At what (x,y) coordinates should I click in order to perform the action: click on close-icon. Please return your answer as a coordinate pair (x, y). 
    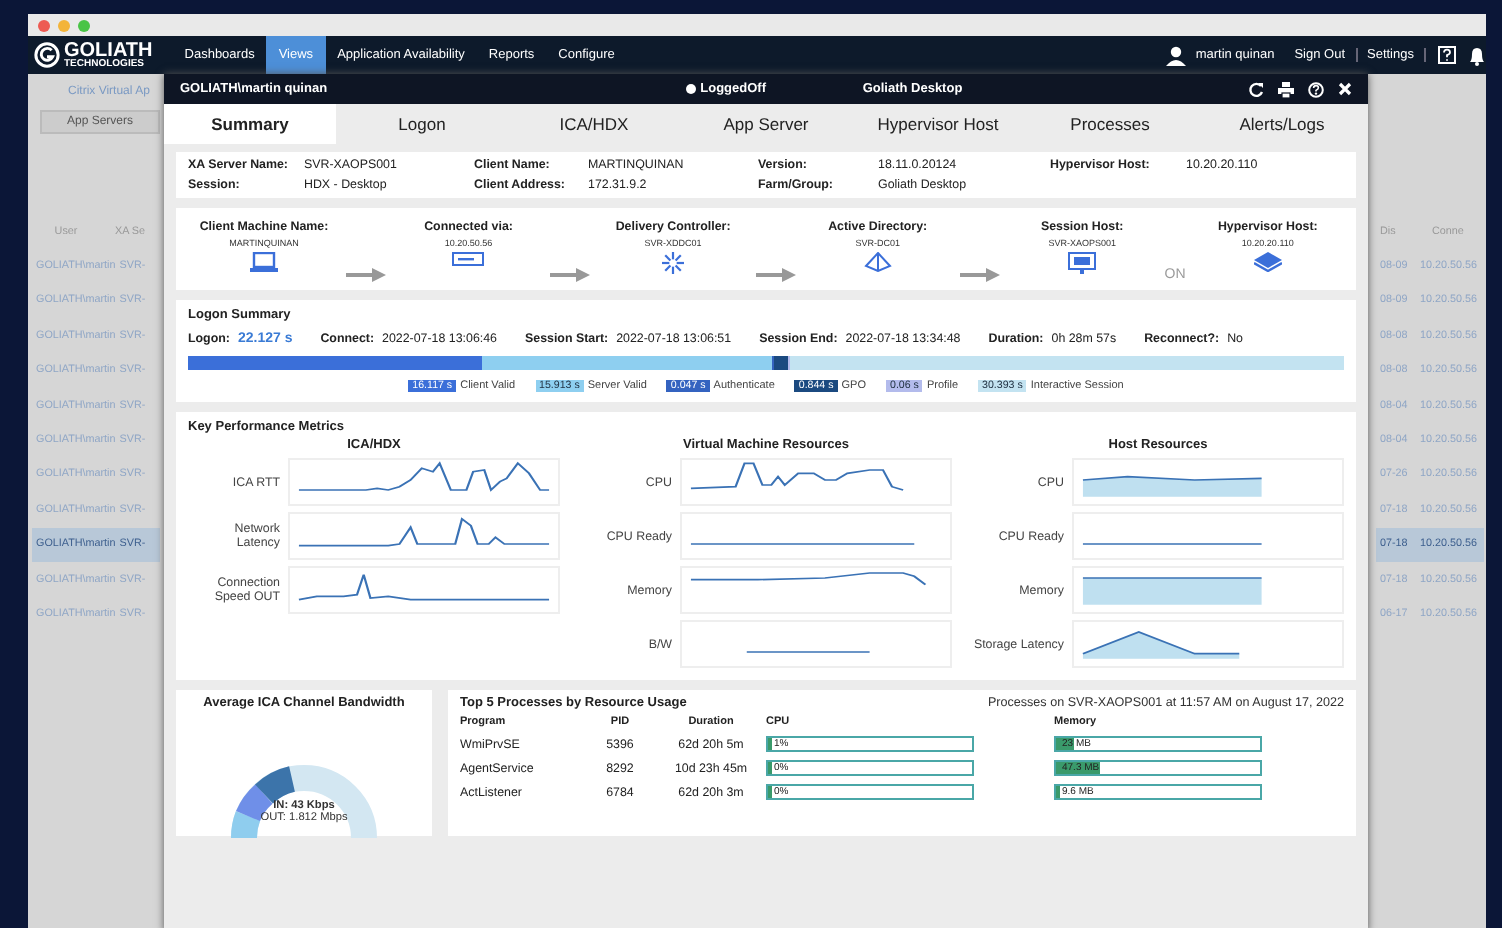
    Looking at the image, I should click on (1345, 88).